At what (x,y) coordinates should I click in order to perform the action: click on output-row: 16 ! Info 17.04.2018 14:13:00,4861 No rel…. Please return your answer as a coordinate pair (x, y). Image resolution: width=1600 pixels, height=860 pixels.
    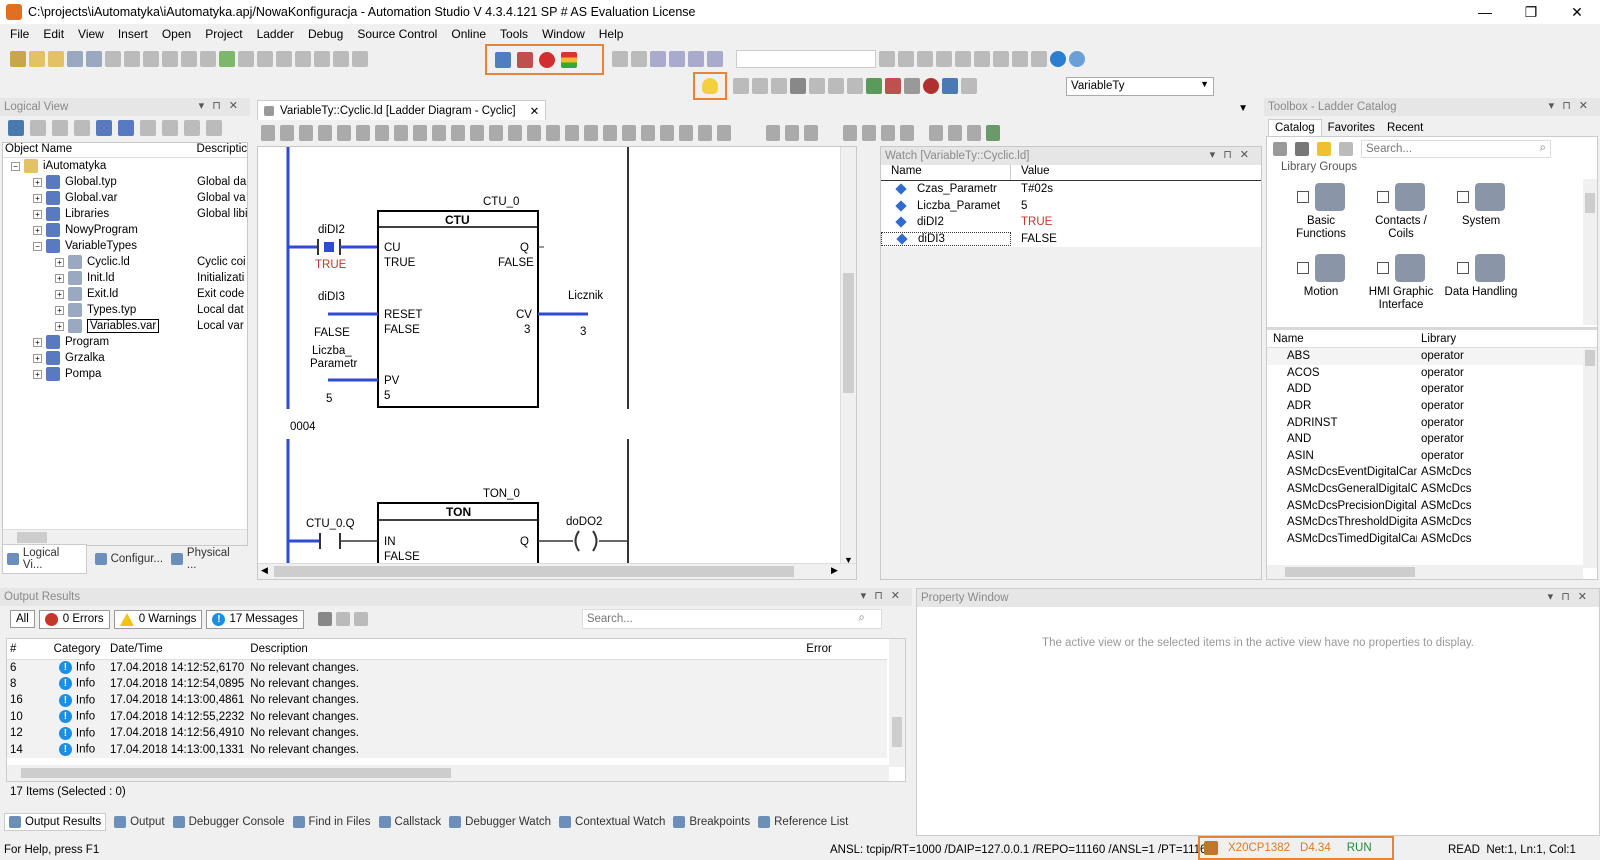
    Looking at the image, I should click on (447, 700).